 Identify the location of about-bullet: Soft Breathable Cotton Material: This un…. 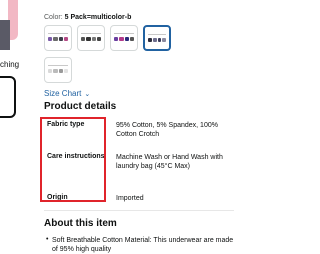
(143, 245).